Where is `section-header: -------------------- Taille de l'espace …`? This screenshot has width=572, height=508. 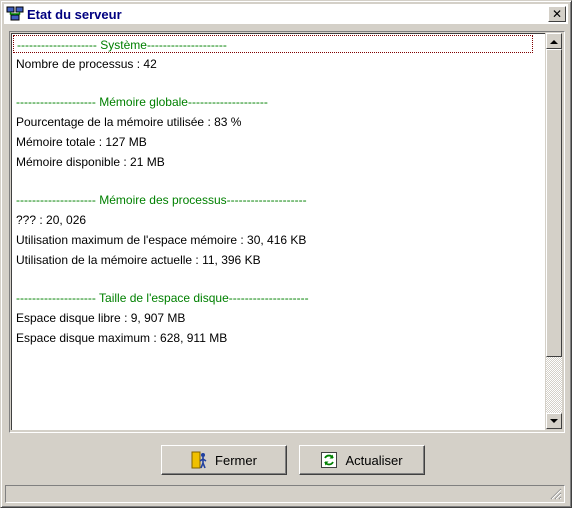
section-header: -------------------- Taille de l'espace … is located at coordinates (162, 298).